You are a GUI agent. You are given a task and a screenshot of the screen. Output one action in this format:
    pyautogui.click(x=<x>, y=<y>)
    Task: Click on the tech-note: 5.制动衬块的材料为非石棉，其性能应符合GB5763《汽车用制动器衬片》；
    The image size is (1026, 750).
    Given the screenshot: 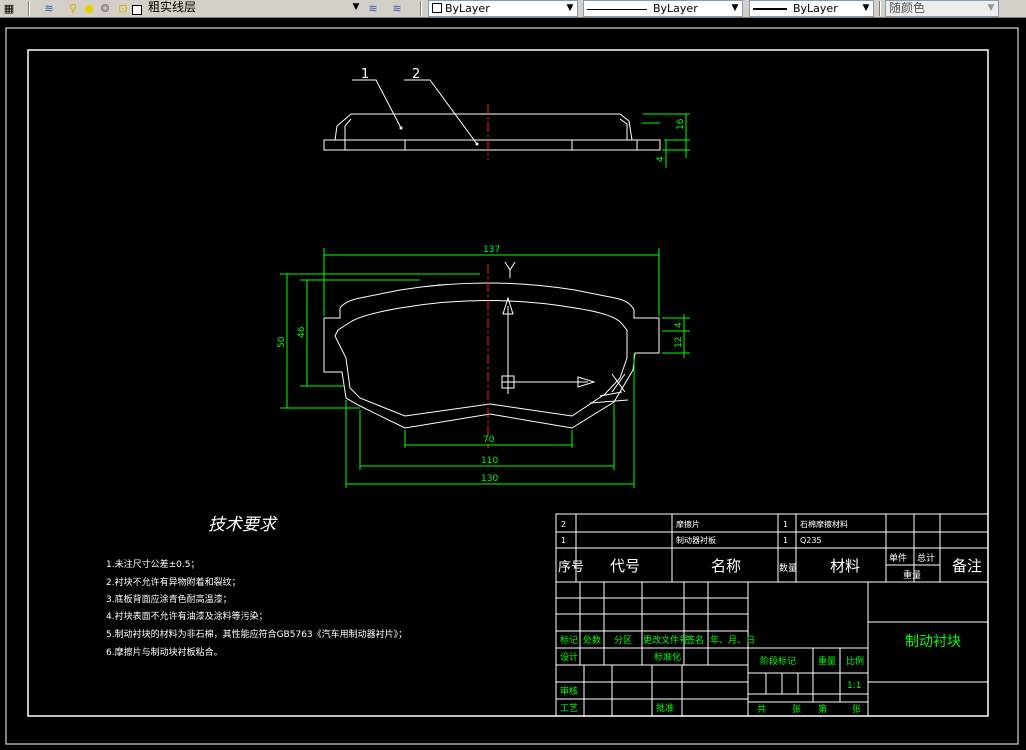 What is the action you would take?
    pyautogui.click(x=256, y=634)
    